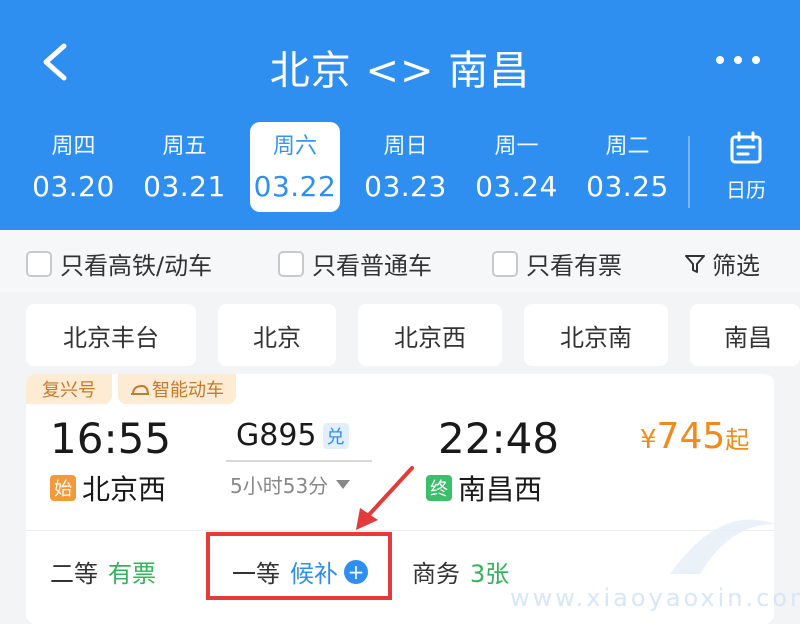  What do you see at coordinates (335, 435) in the screenshot?
I see `redeem-badge: 兑` at bounding box center [335, 435].